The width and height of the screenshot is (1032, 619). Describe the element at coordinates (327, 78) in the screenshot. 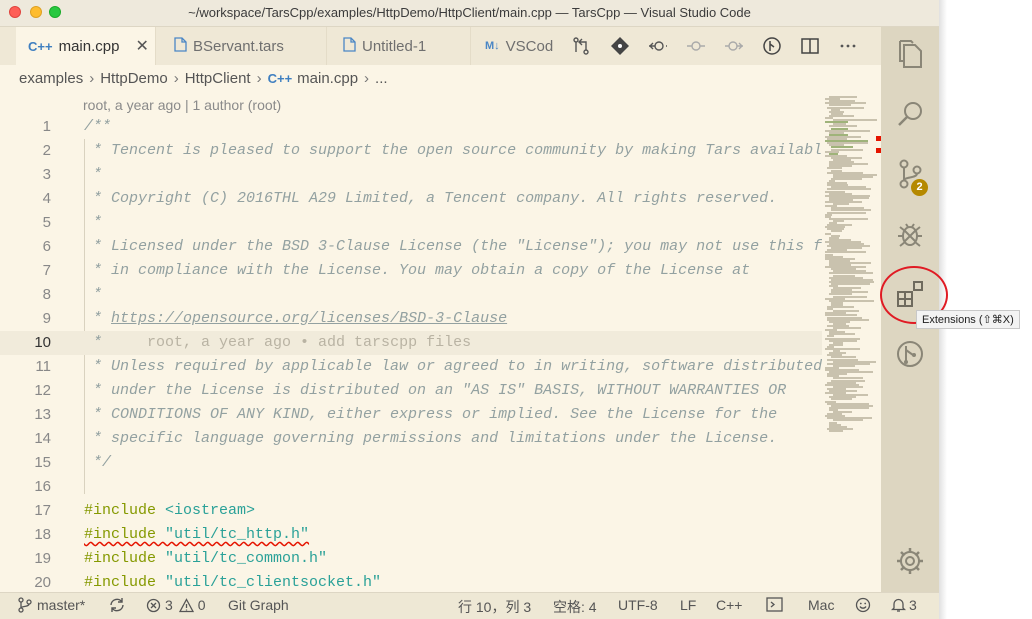

I see `breadcrumb-item: main.cpp` at that location.